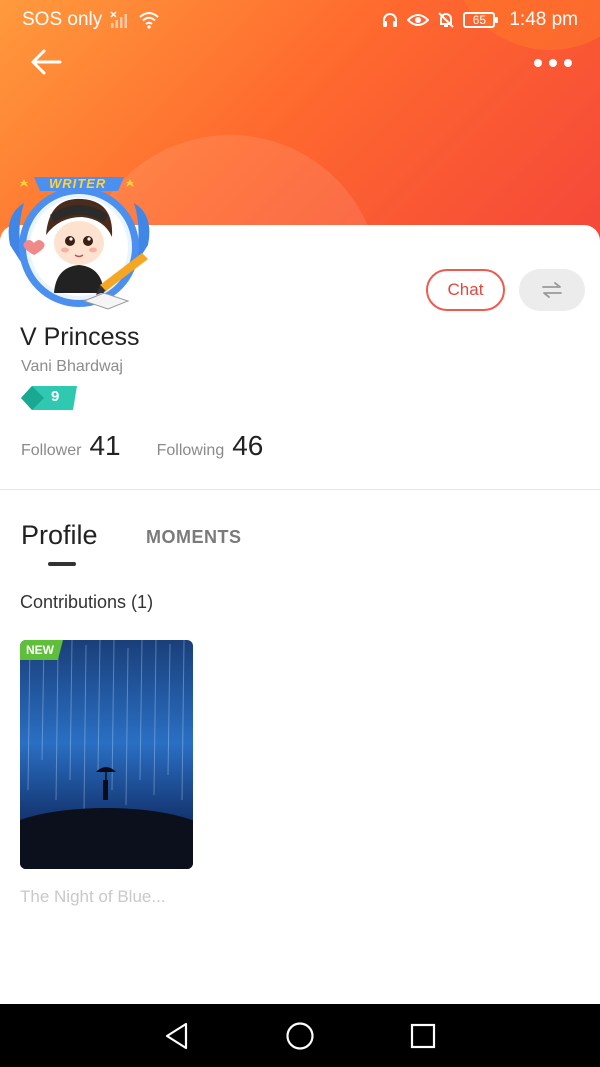  What do you see at coordinates (465, 290) in the screenshot?
I see `chat-button: Chat` at bounding box center [465, 290].